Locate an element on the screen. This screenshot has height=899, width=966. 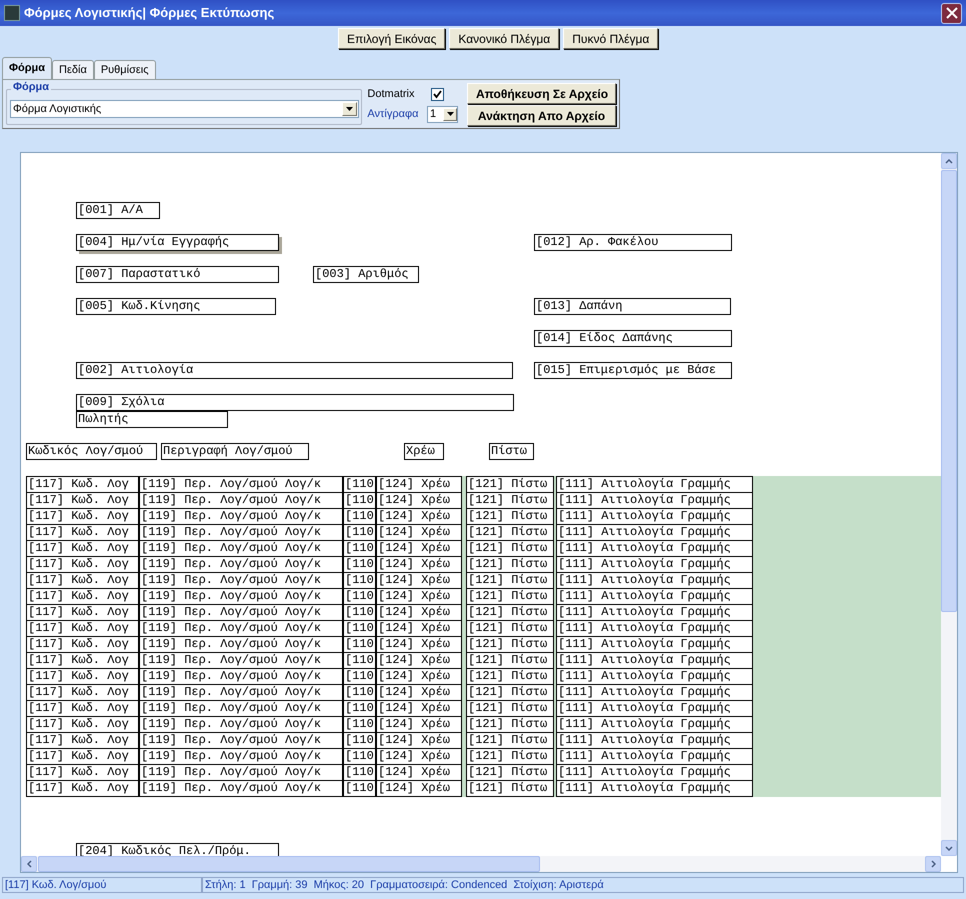
tab: Φόρμα is located at coordinates (27, 68).